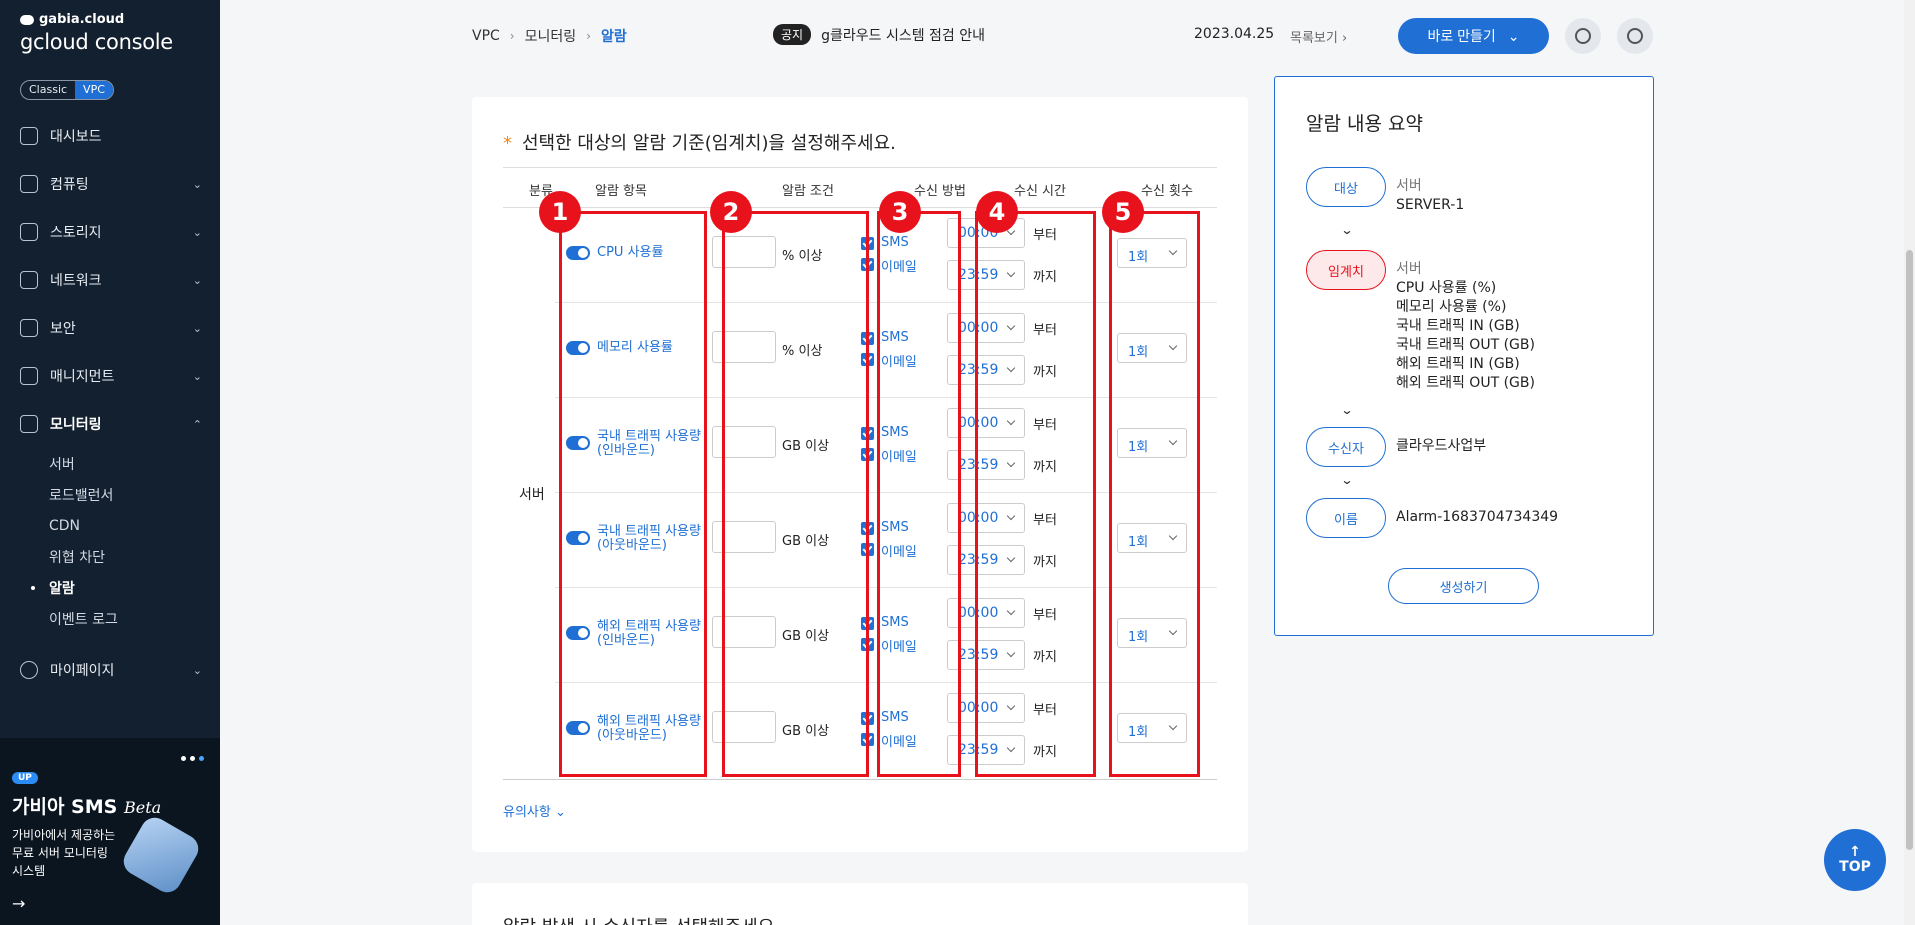  What do you see at coordinates (633, 494) in the screenshot?
I see `highlight-box-items` at bounding box center [633, 494].